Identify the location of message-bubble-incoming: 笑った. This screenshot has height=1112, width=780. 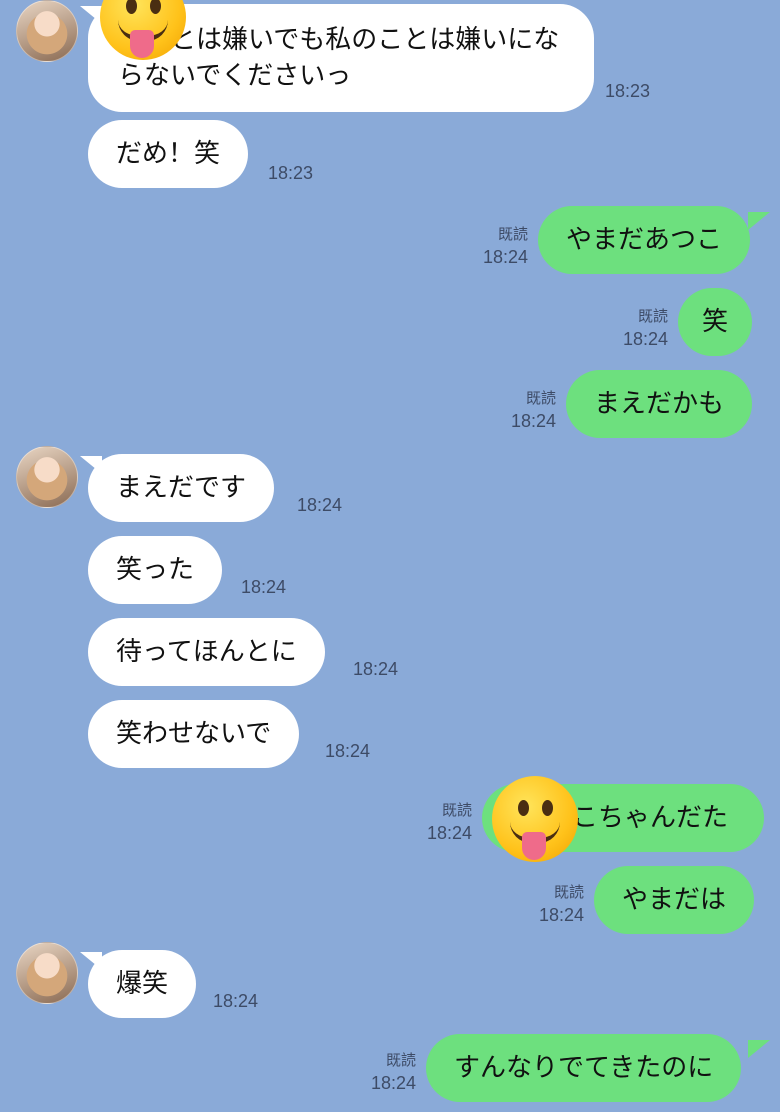
(155, 570).